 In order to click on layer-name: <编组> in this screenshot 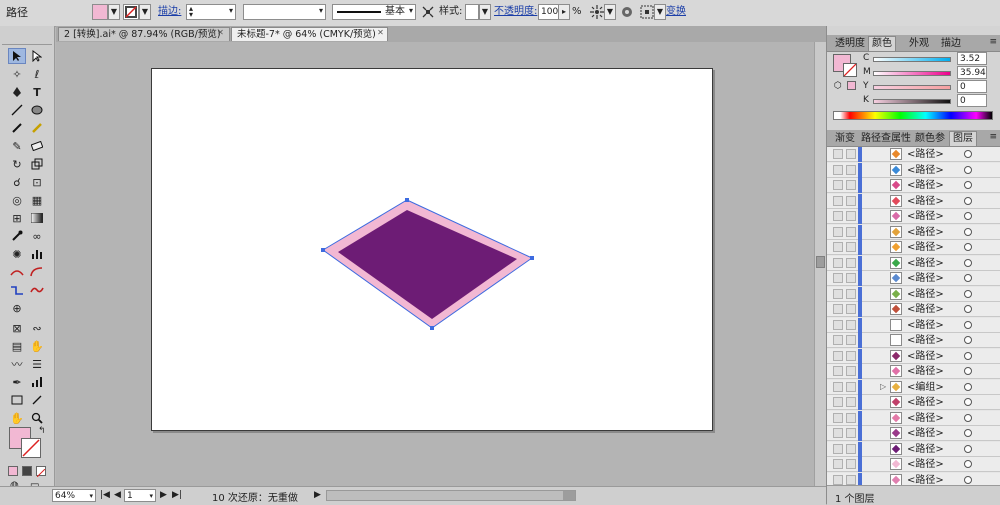, I will do `click(925, 387)`.